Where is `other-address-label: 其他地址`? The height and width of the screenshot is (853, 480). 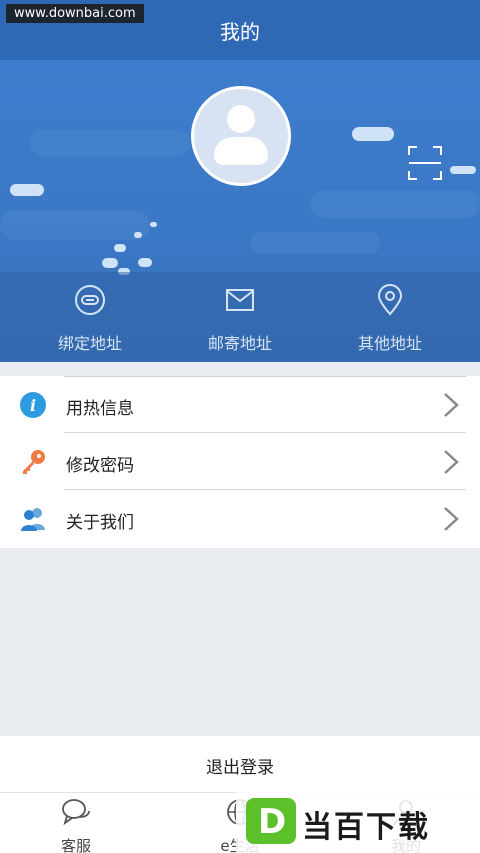 other-address-label: 其他地址 is located at coordinates (389, 343).